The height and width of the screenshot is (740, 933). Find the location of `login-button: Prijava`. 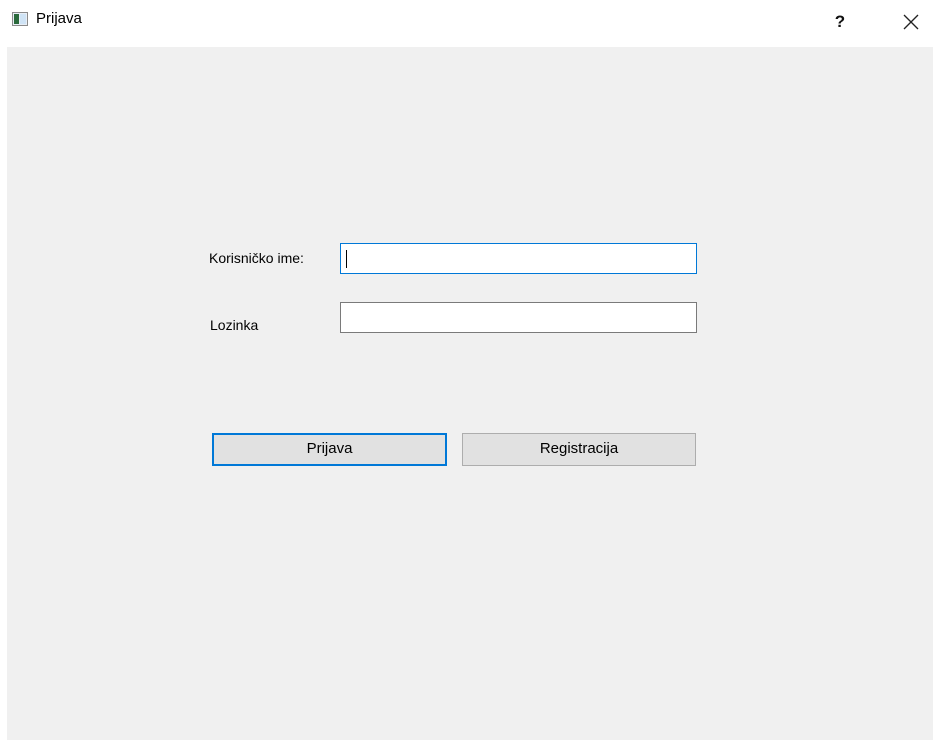

login-button: Prijava is located at coordinates (329, 449).